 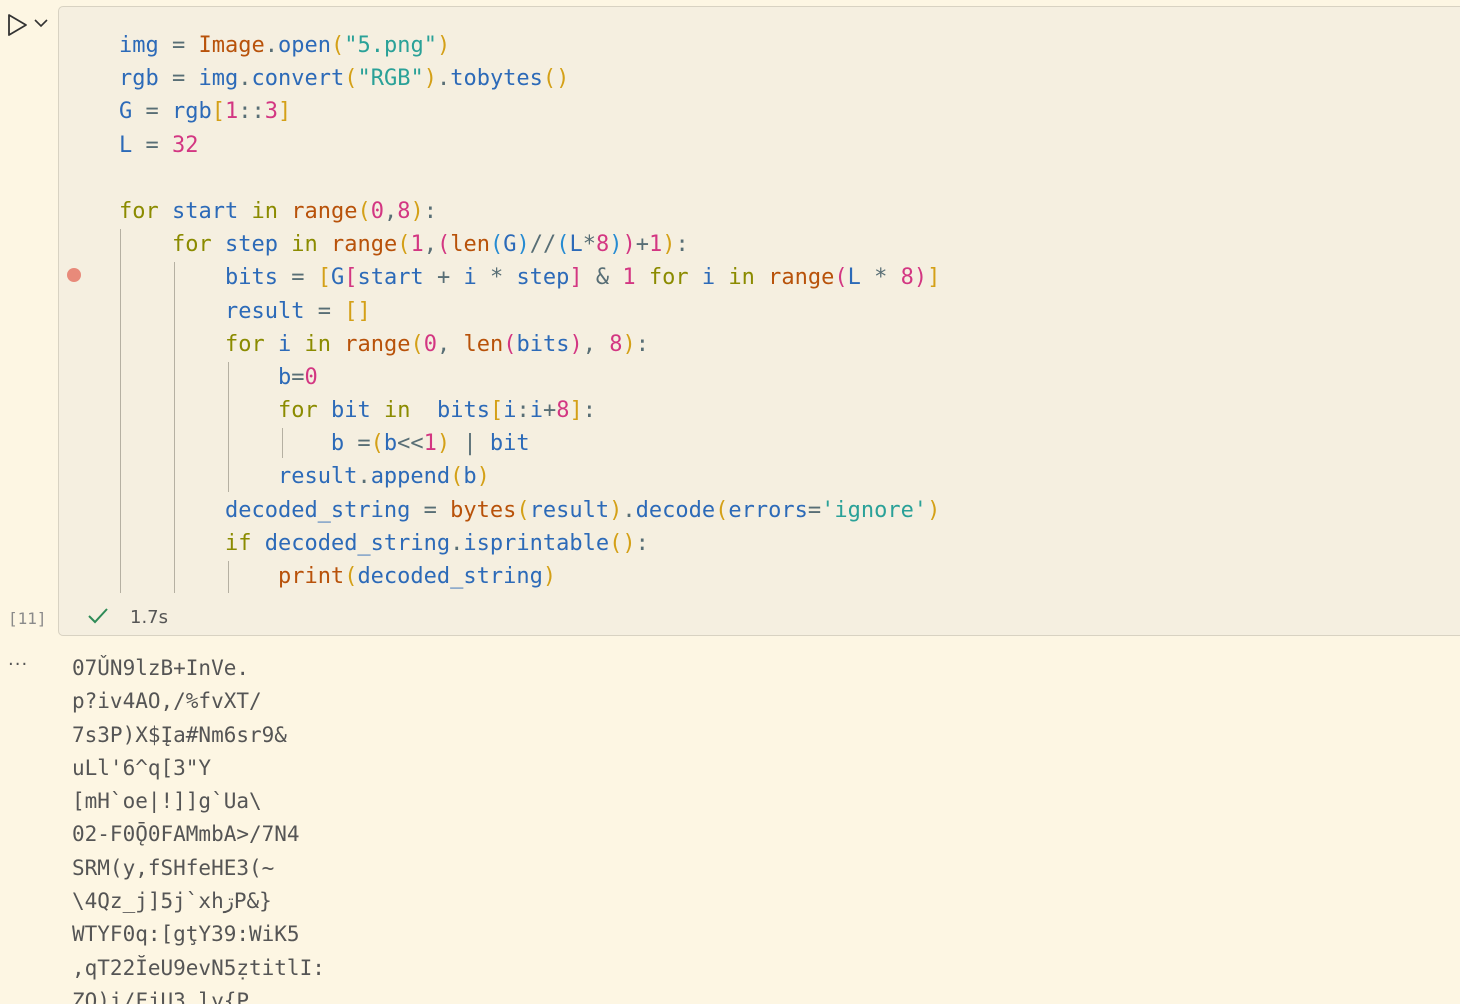 What do you see at coordinates (529, 111) in the screenshot?
I see `code-line: G = rgb[1::3]` at bounding box center [529, 111].